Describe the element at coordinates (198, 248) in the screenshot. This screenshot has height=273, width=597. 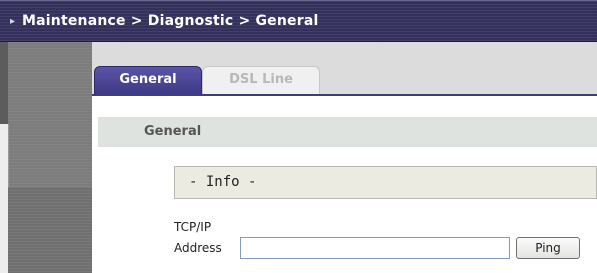
I see `ip-address-label-line2: Address` at that location.